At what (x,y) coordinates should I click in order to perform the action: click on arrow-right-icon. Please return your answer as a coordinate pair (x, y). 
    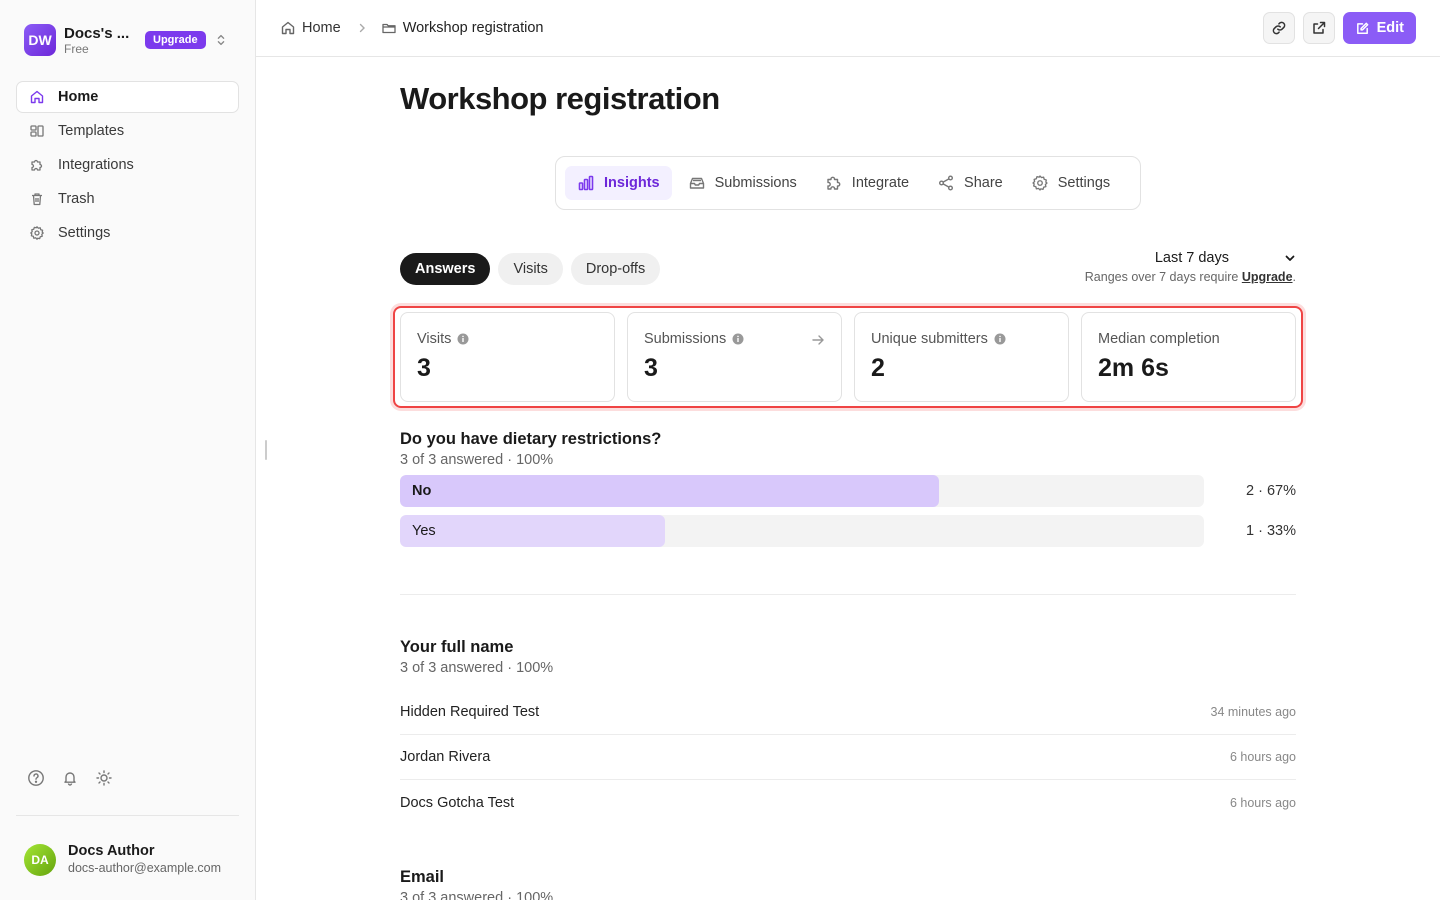
    Looking at the image, I should click on (818, 340).